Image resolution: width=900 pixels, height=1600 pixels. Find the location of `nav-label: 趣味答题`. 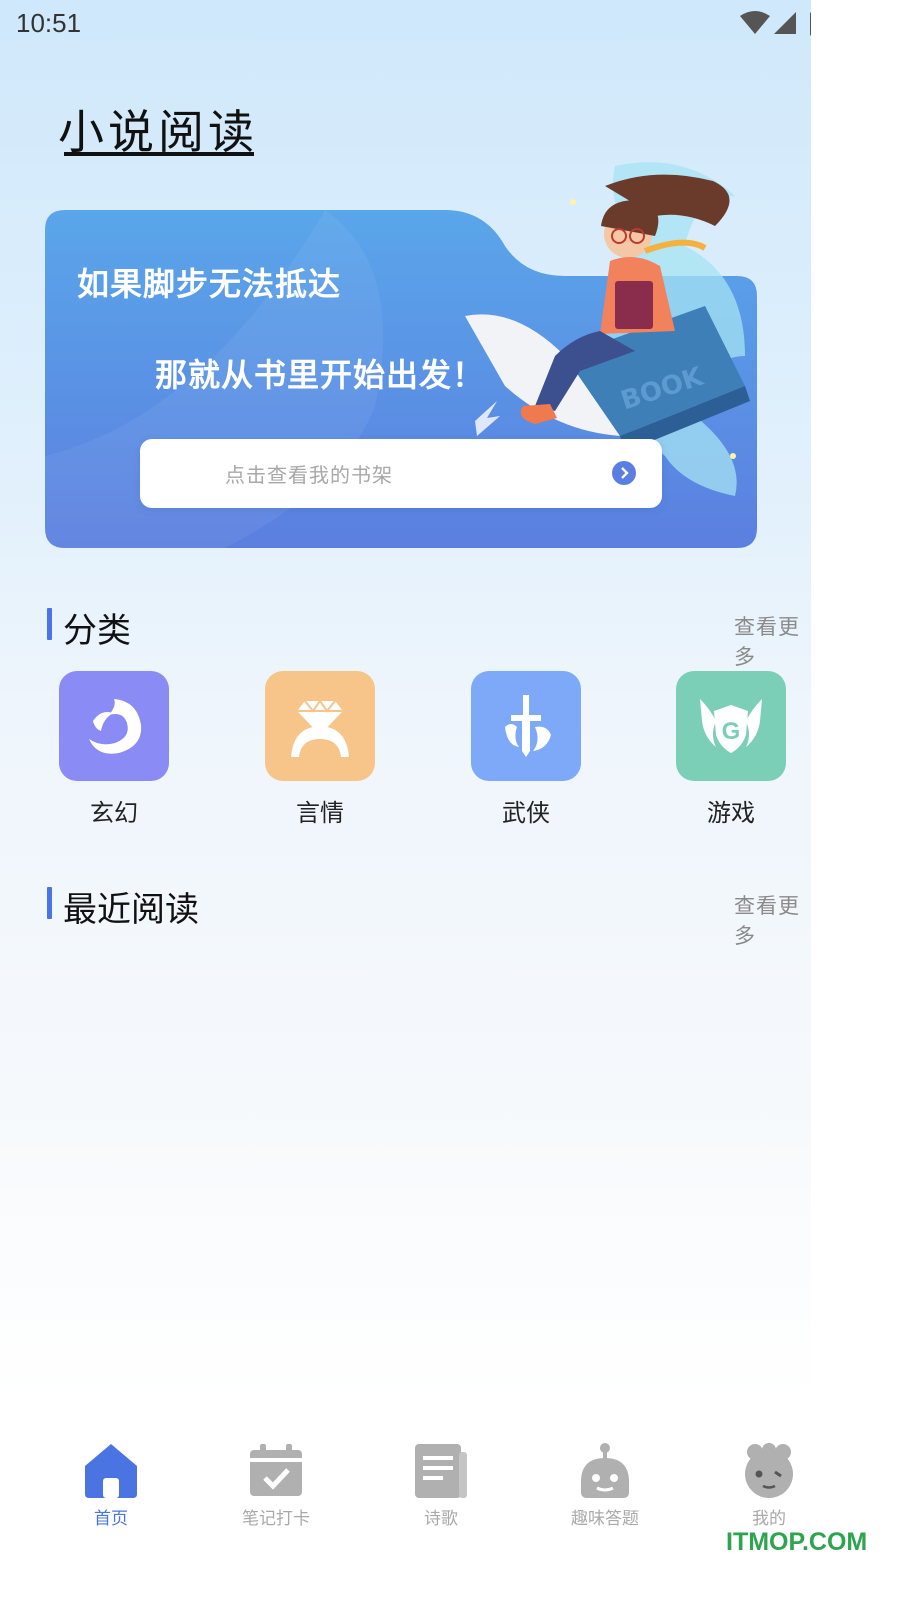

nav-label: 趣味答题 is located at coordinates (605, 1519).